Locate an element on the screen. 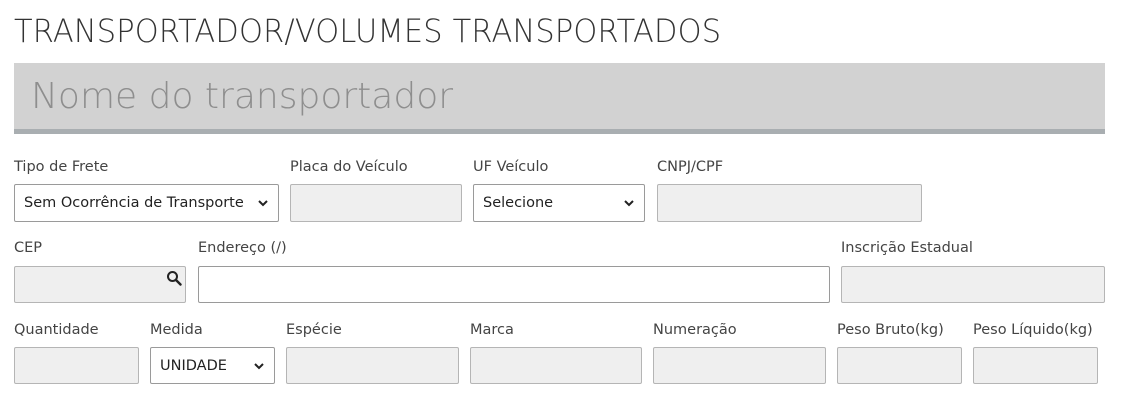 This screenshot has height=405, width=1122. peso-liquido-label: Peso Líquido(kg) is located at coordinates (1033, 330).